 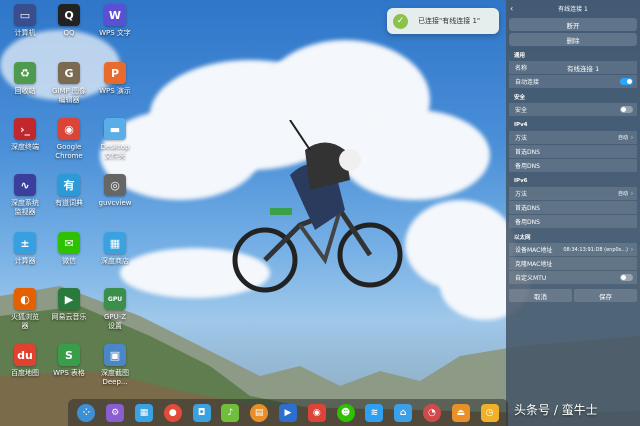 What do you see at coordinates (115, 243) in the screenshot?
I see `app-store-icon: ▦` at bounding box center [115, 243].